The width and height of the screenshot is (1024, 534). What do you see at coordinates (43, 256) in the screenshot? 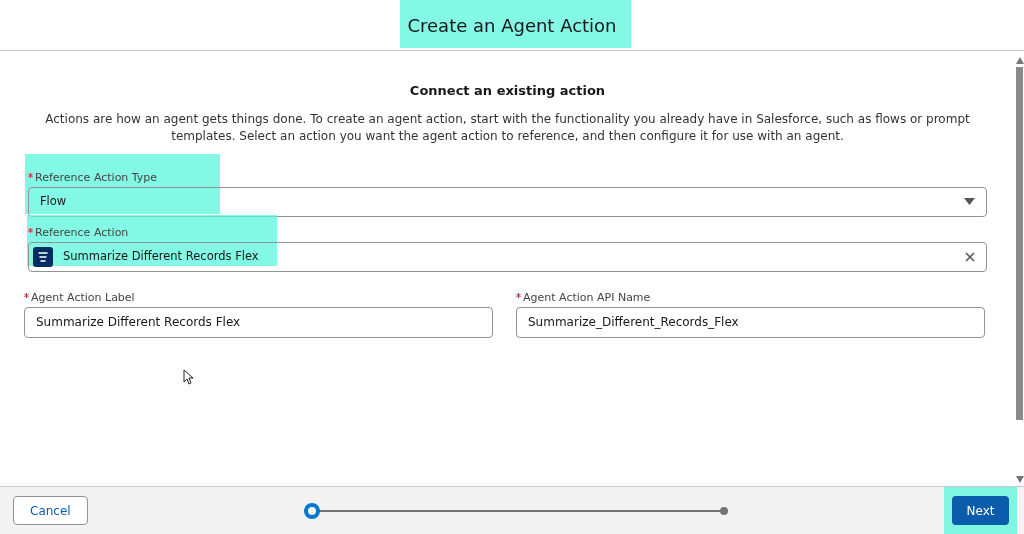
I see `flow-icon` at bounding box center [43, 256].